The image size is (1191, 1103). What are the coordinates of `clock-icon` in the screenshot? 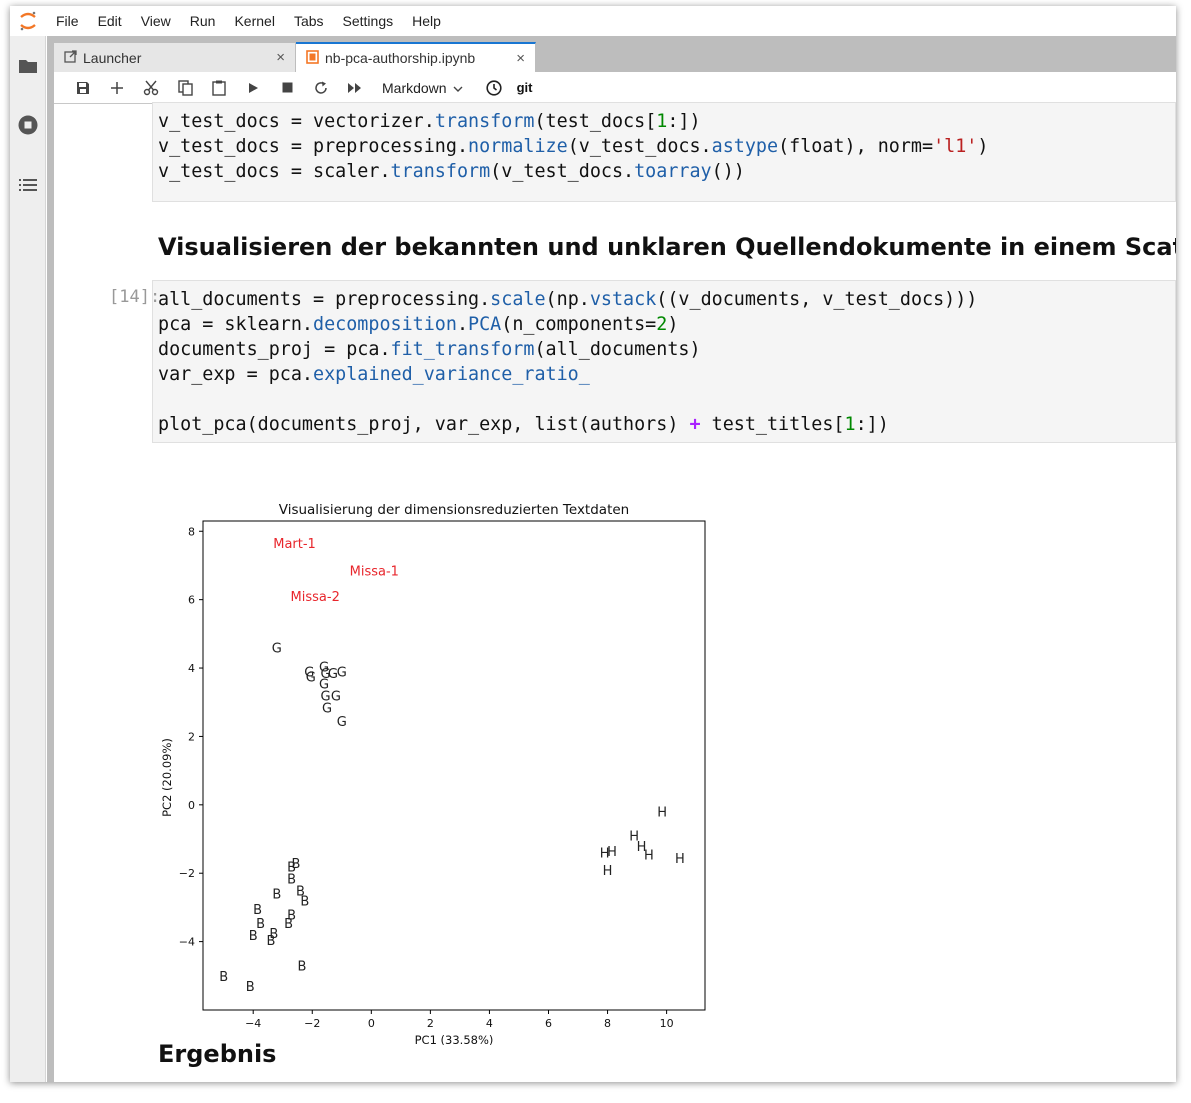 It's located at (494, 88).